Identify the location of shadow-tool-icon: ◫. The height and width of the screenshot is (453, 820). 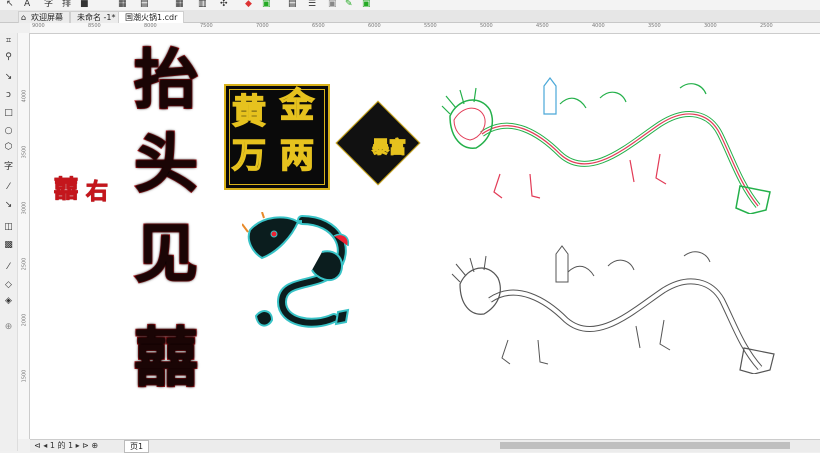
(8, 227).